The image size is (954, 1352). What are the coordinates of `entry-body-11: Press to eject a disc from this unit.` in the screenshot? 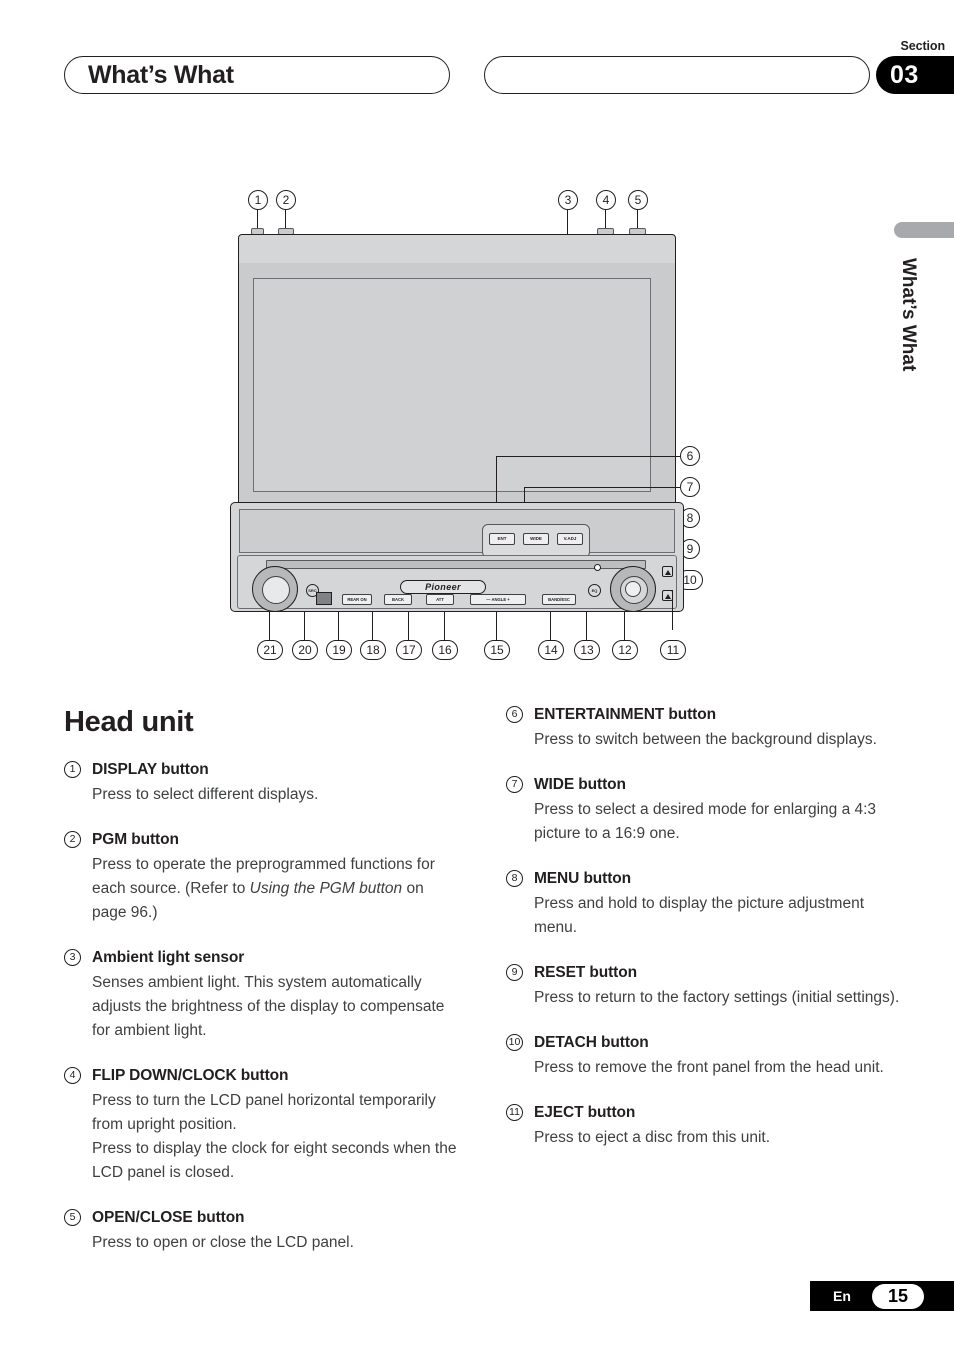 It's located at (652, 1137).